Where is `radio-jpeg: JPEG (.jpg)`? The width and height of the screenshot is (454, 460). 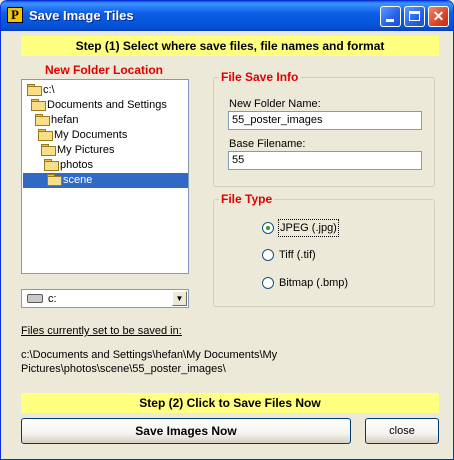 radio-jpeg: JPEG (.jpg) is located at coordinates (322, 228).